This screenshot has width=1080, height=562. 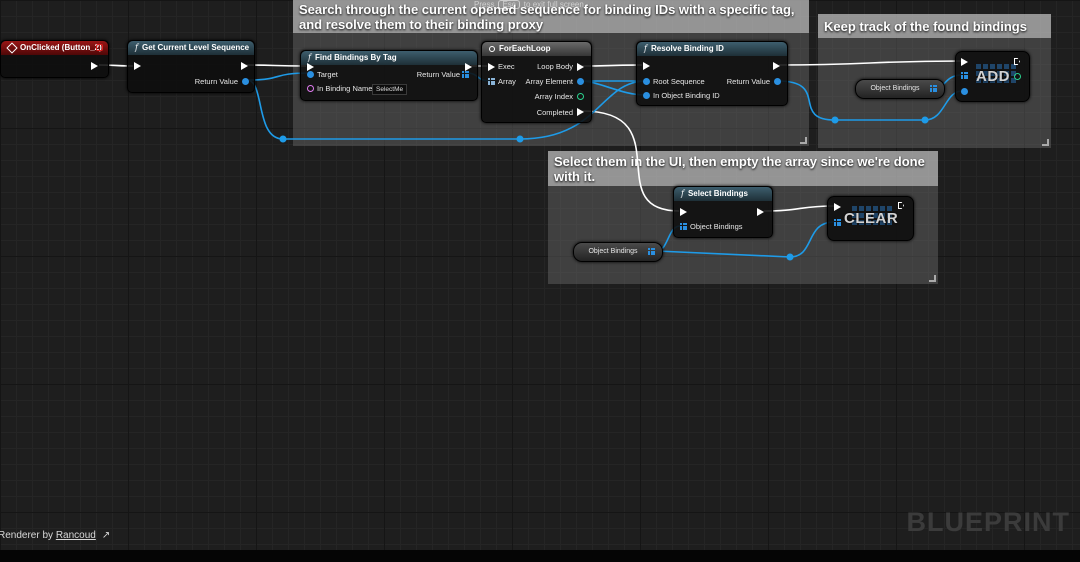 What do you see at coordinates (717, 193) in the screenshot?
I see `select-bindings-title: Select Bindings` at bounding box center [717, 193].